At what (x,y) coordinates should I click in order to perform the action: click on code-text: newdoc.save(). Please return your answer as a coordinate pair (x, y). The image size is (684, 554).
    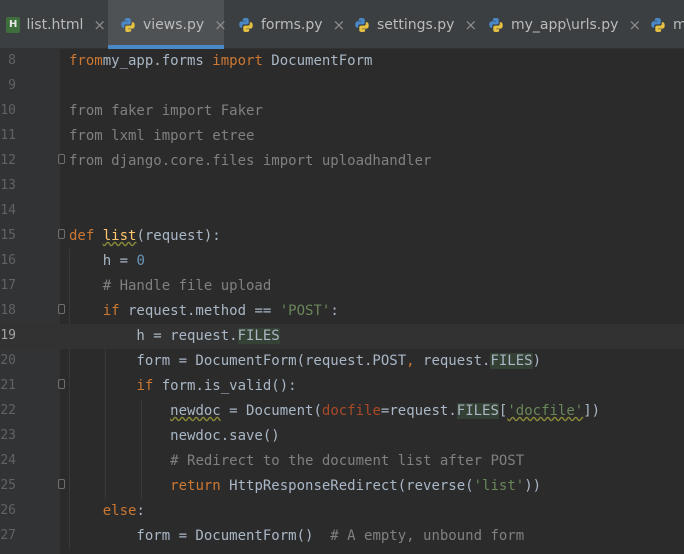
    Looking at the image, I should click on (174, 436).